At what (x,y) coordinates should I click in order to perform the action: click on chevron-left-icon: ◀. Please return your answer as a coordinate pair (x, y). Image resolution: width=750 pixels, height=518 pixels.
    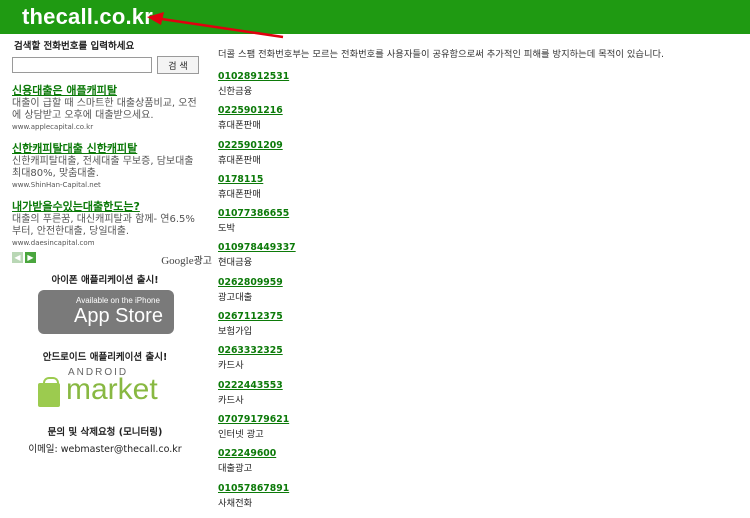
    Looking at the image, I should click on (17, 257).